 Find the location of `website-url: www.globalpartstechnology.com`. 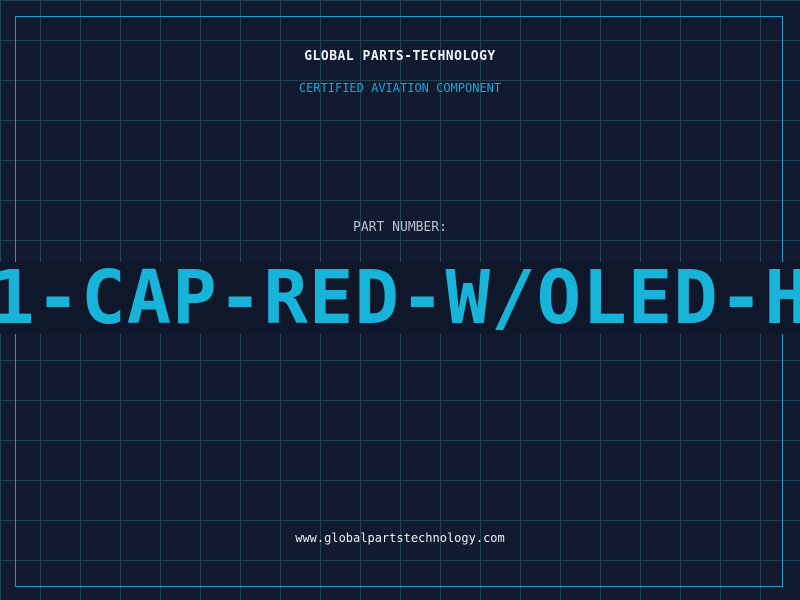

website-url: www.globalpartstechnology.com is located at coordinates (400, 538).